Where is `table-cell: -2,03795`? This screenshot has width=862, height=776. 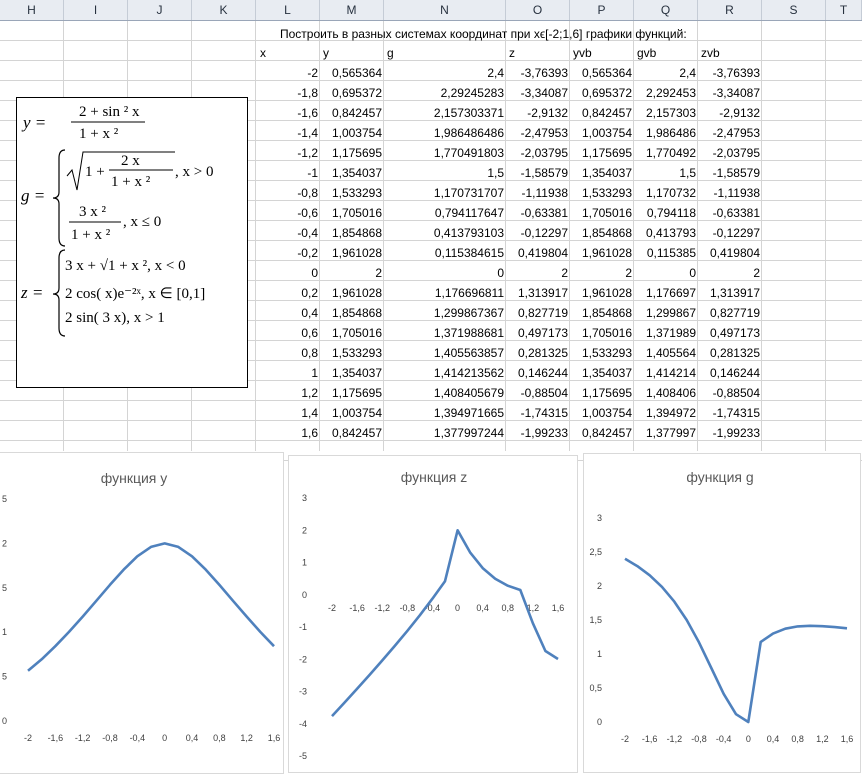 table-cell: -2,03795 is located at coordinates (537, 153).